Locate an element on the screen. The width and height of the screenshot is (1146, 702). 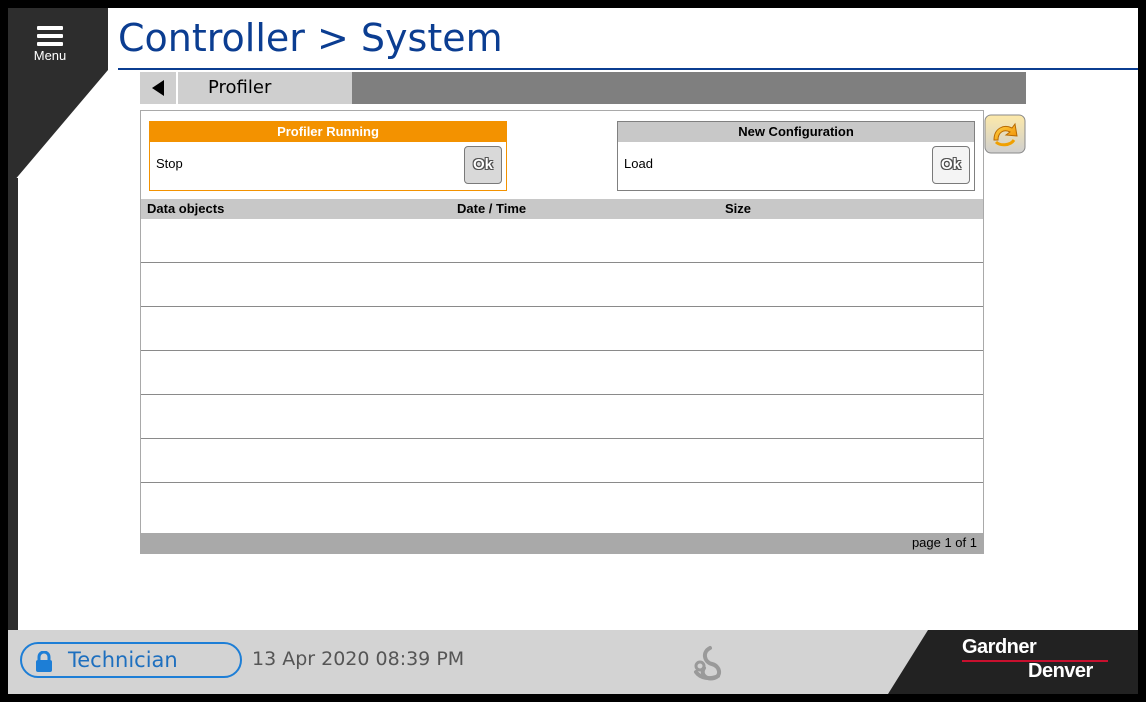
title-underline is located at coordinates (628, 69).